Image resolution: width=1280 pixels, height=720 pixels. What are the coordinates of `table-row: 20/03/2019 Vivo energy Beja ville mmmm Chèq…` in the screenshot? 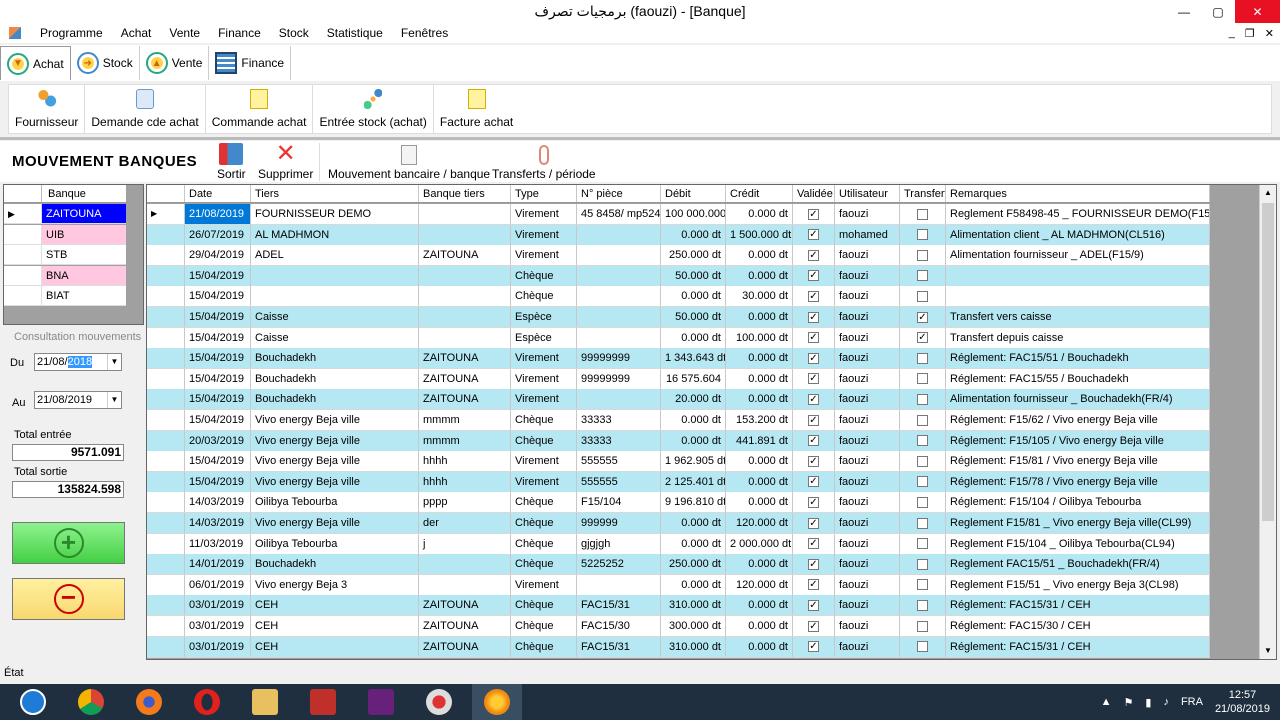 It's located at (678, 441).